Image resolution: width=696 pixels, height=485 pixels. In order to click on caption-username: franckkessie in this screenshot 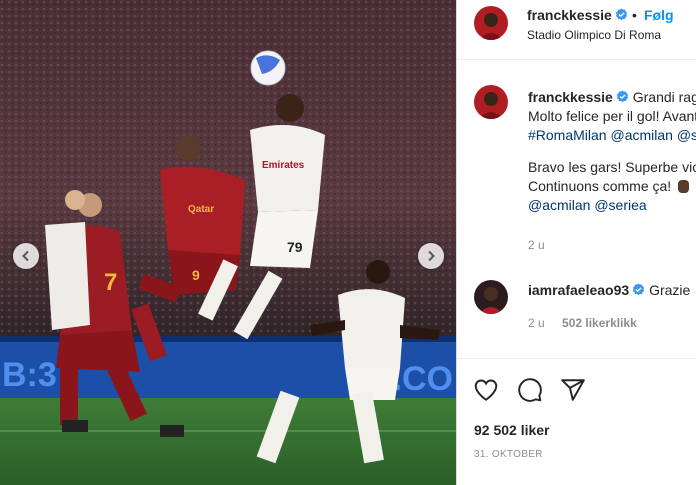, I will do `click(570, 97)`.